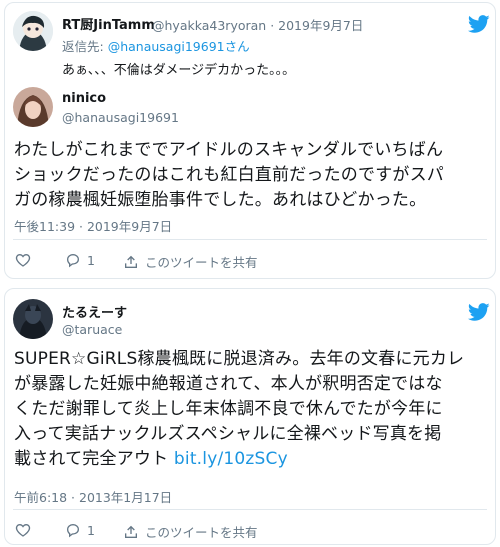  Describe the element at coordinates (209, 25) in the screenshot. I see `reply-handle: @hyakka43ryoran` at that location.